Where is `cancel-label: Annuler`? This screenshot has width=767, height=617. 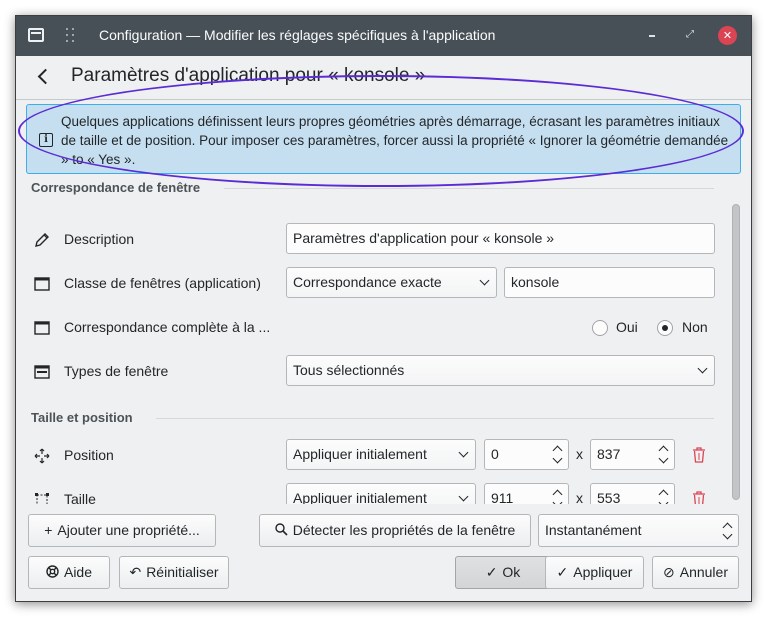
cancel-label: Annuler is located at coordinates (703, 572).